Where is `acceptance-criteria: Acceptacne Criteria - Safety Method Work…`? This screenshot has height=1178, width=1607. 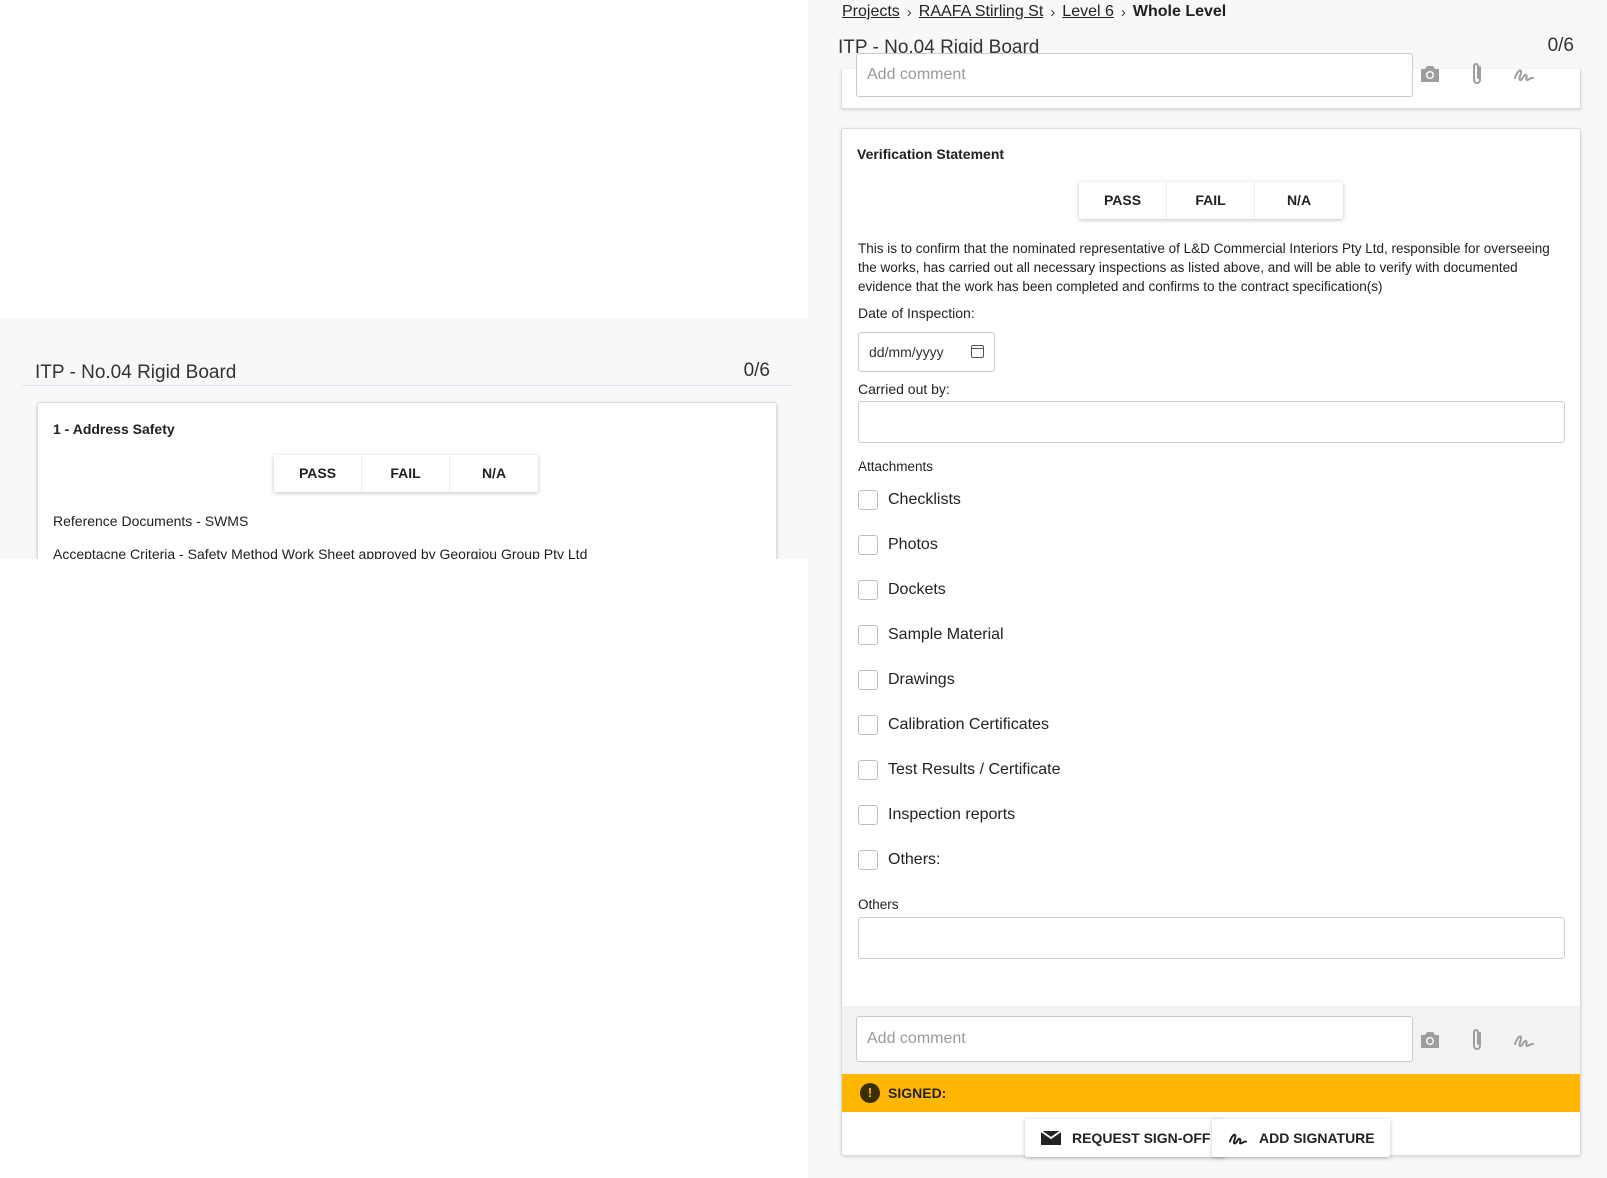 acceptance-criteria: Acceptacne Criteria - Safety Method Work… is located at coordinates (320, 552).